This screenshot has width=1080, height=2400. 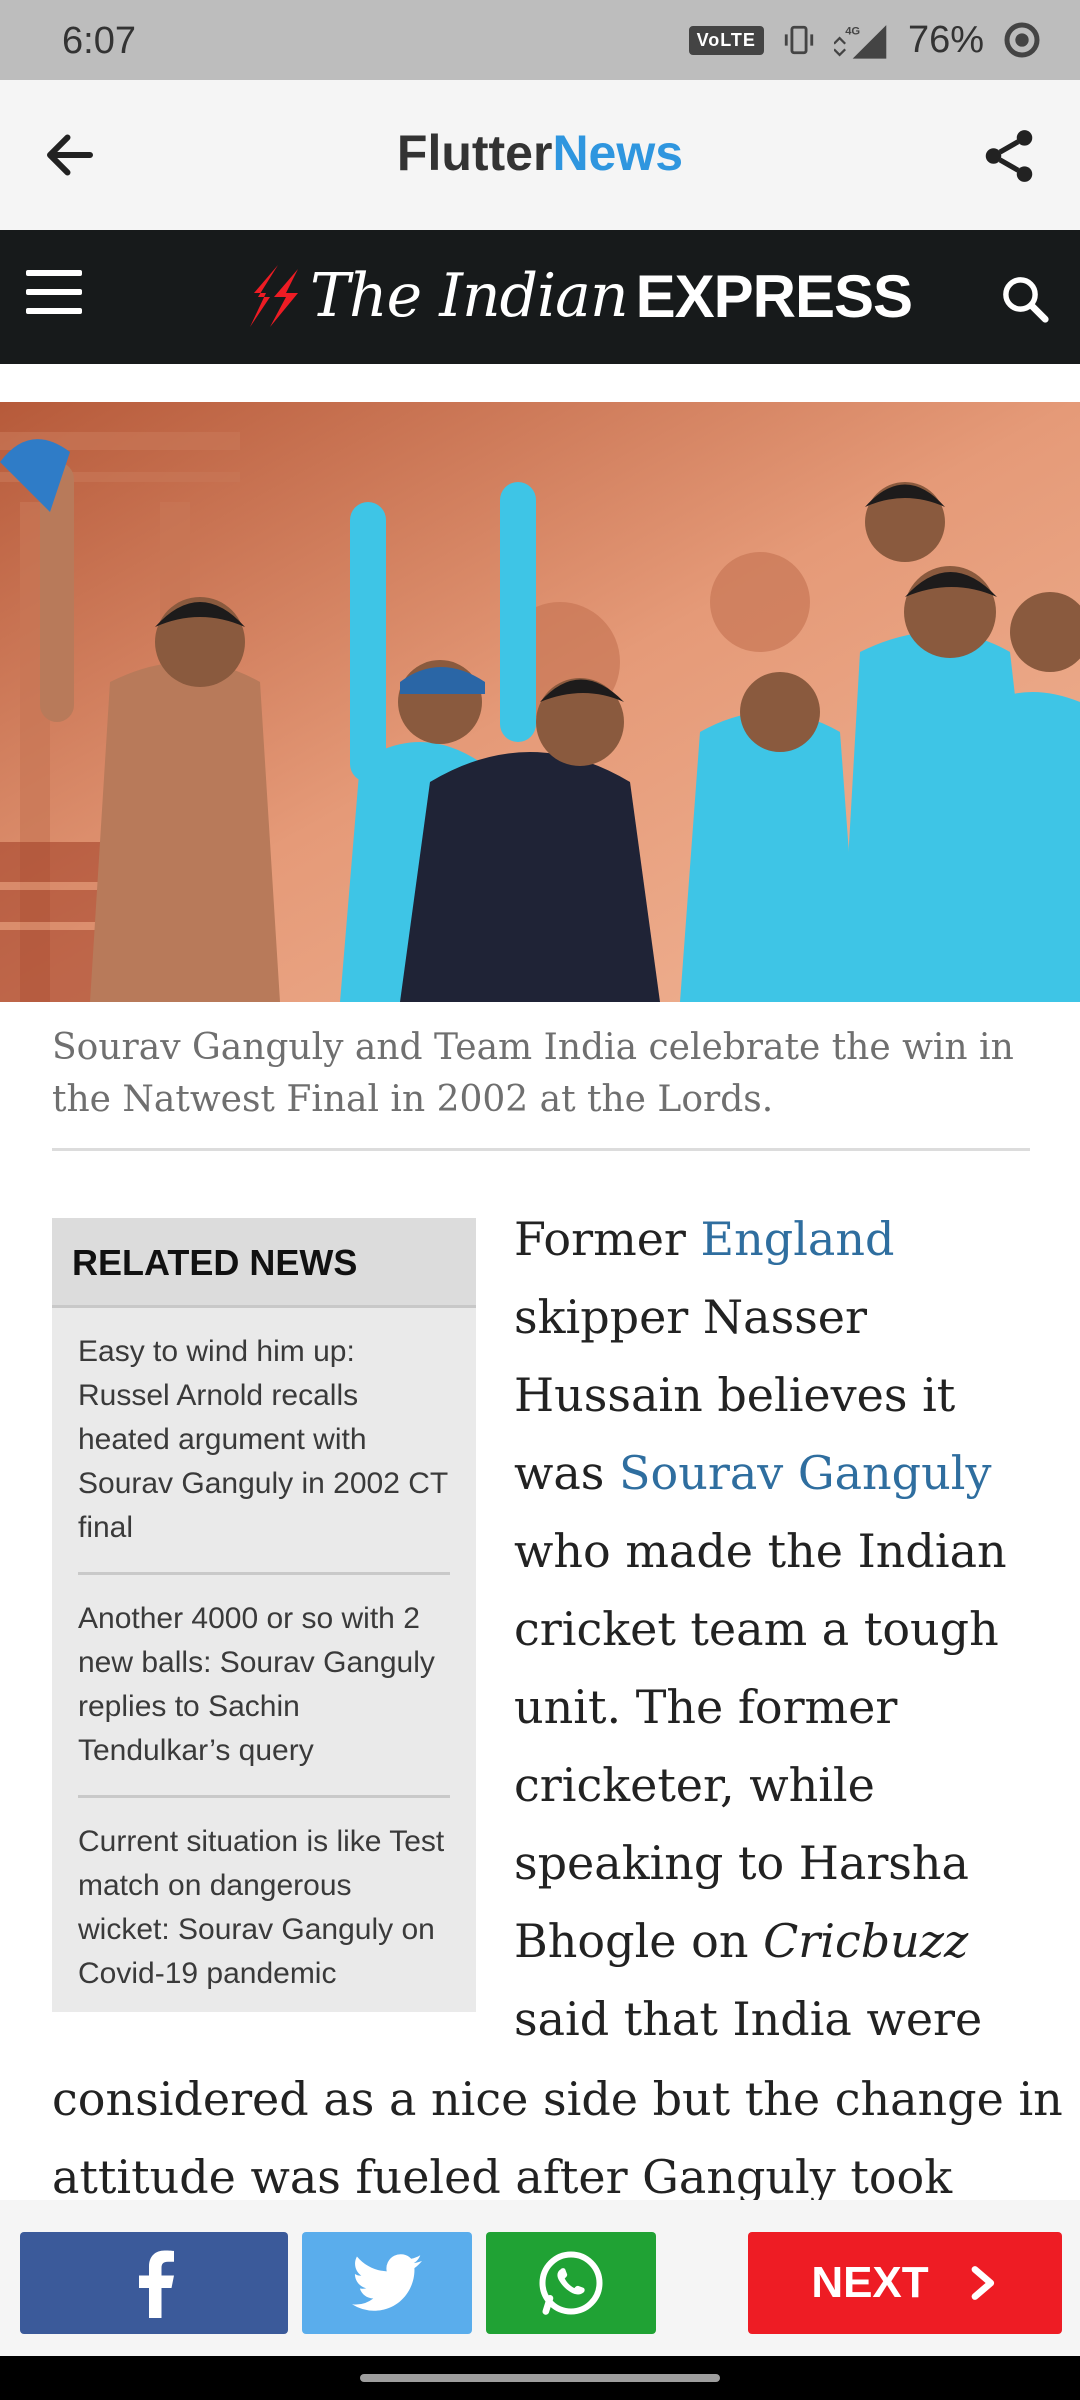 What do you see at coordinates (805, 1473) in the screenshot?
I see `article-link-sourav-ganguly: Sourav Ganguly` at bounding box center [805, 1473].